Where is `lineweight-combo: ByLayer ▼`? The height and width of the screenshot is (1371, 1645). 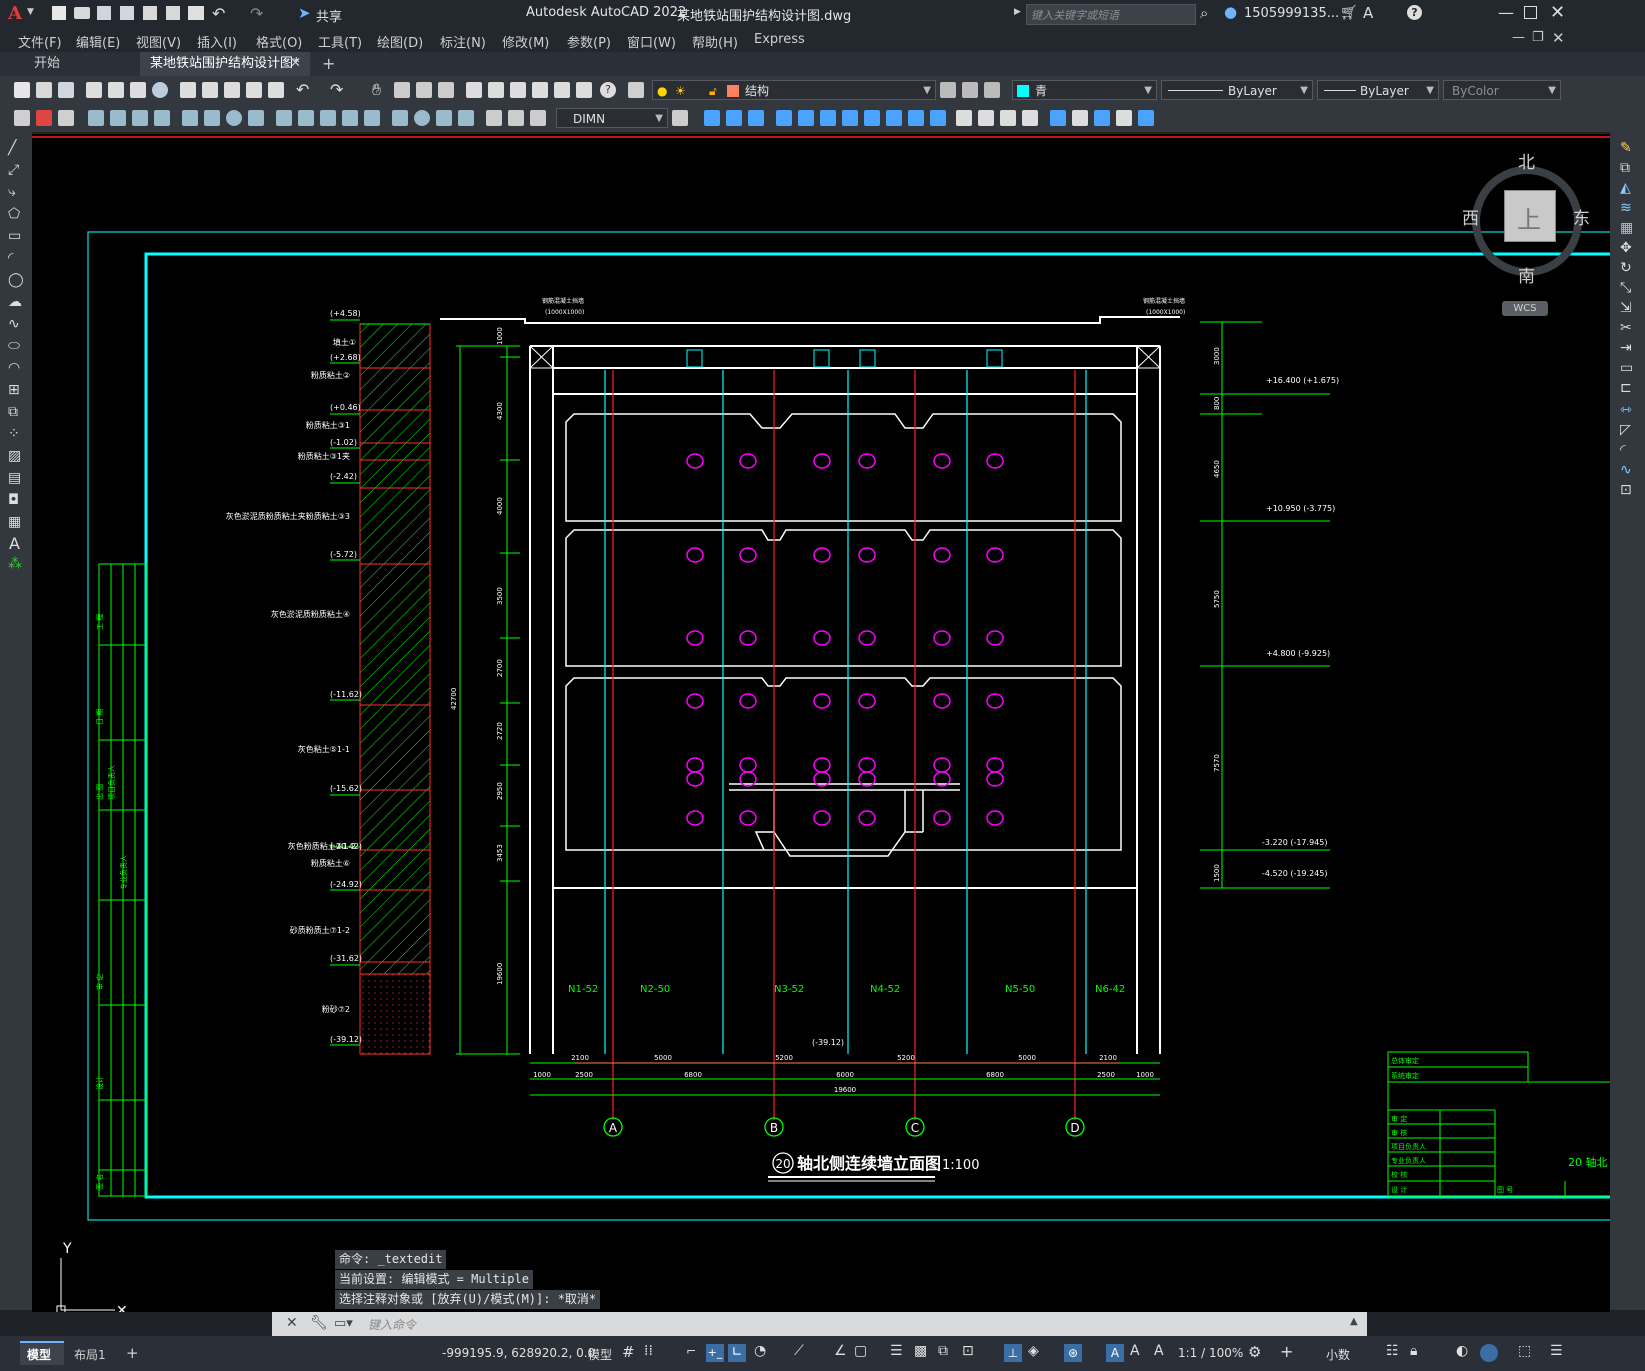 lineweight-combo: ByLayer ▼ is located at coordinates (1378, 90).